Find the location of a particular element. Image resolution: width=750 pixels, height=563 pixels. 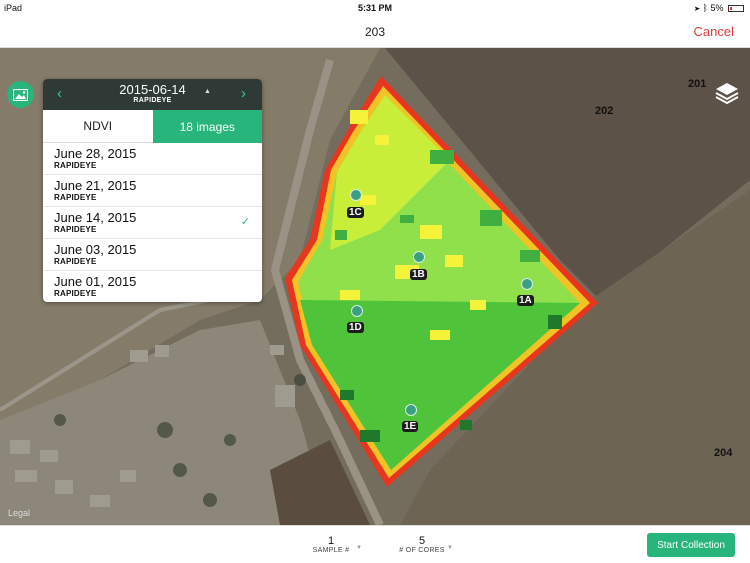

image-icon is located at coordinates (20, 94).